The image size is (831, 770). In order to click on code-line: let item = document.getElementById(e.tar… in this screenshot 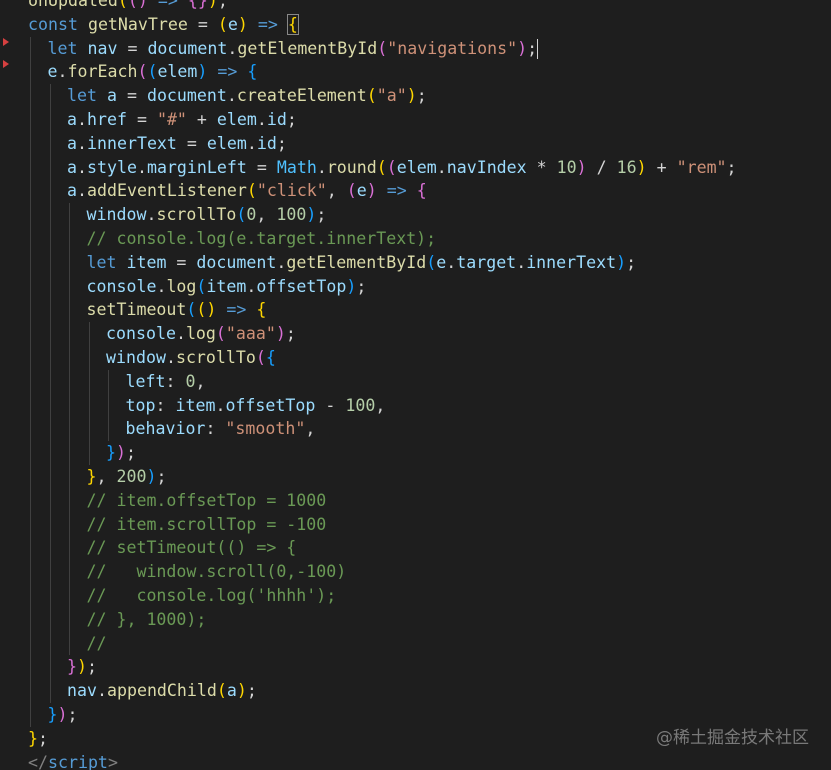, I will do `click(382, 262)`.